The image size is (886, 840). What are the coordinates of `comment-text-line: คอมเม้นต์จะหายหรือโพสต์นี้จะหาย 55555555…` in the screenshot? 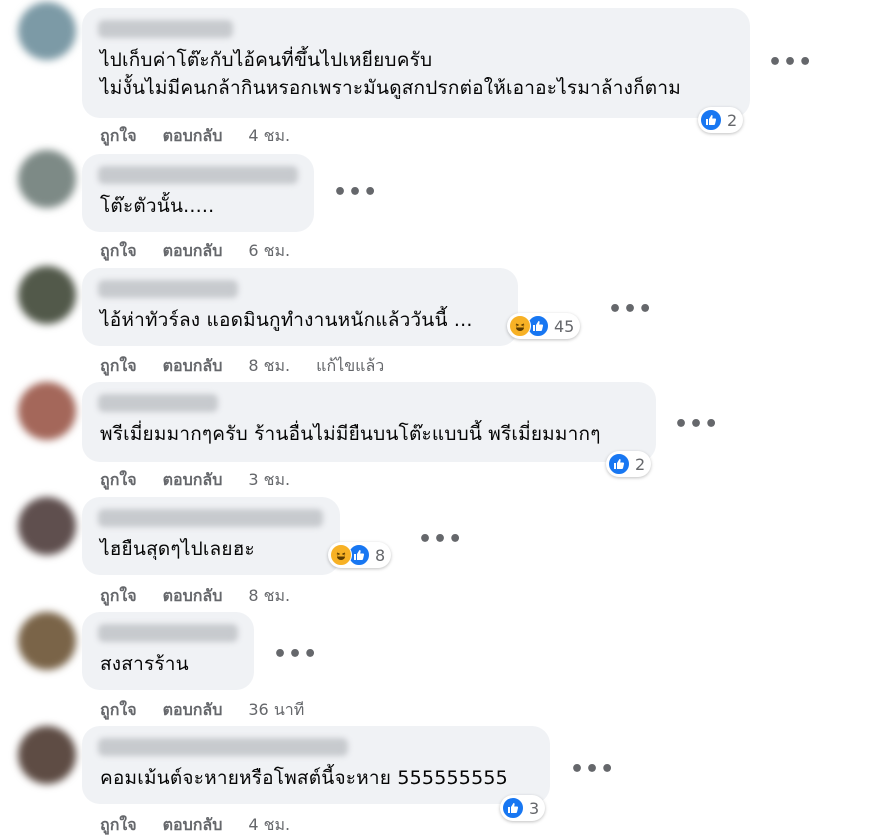 It's located at (304, 778).